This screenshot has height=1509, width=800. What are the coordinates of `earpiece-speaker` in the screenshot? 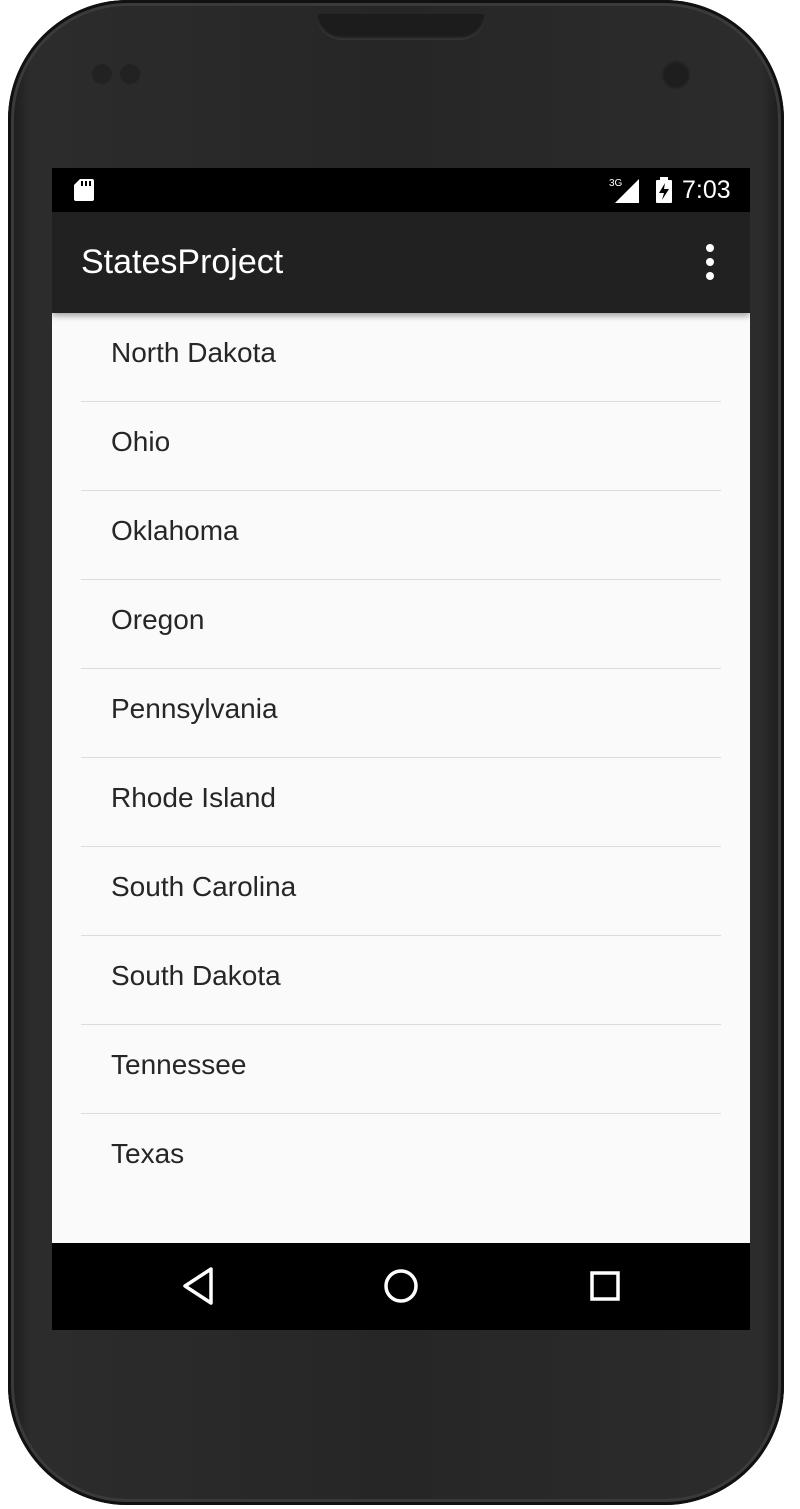 It's located at (401, 27).